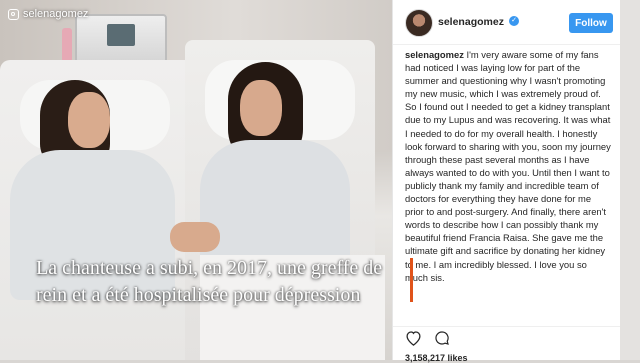 The height and width of the screenshot is (363, 640). What do you see at coordinates (514, 21) in the screenshot?
I see `verified-badge-icon: ✓` at bounding box center [514, 21].